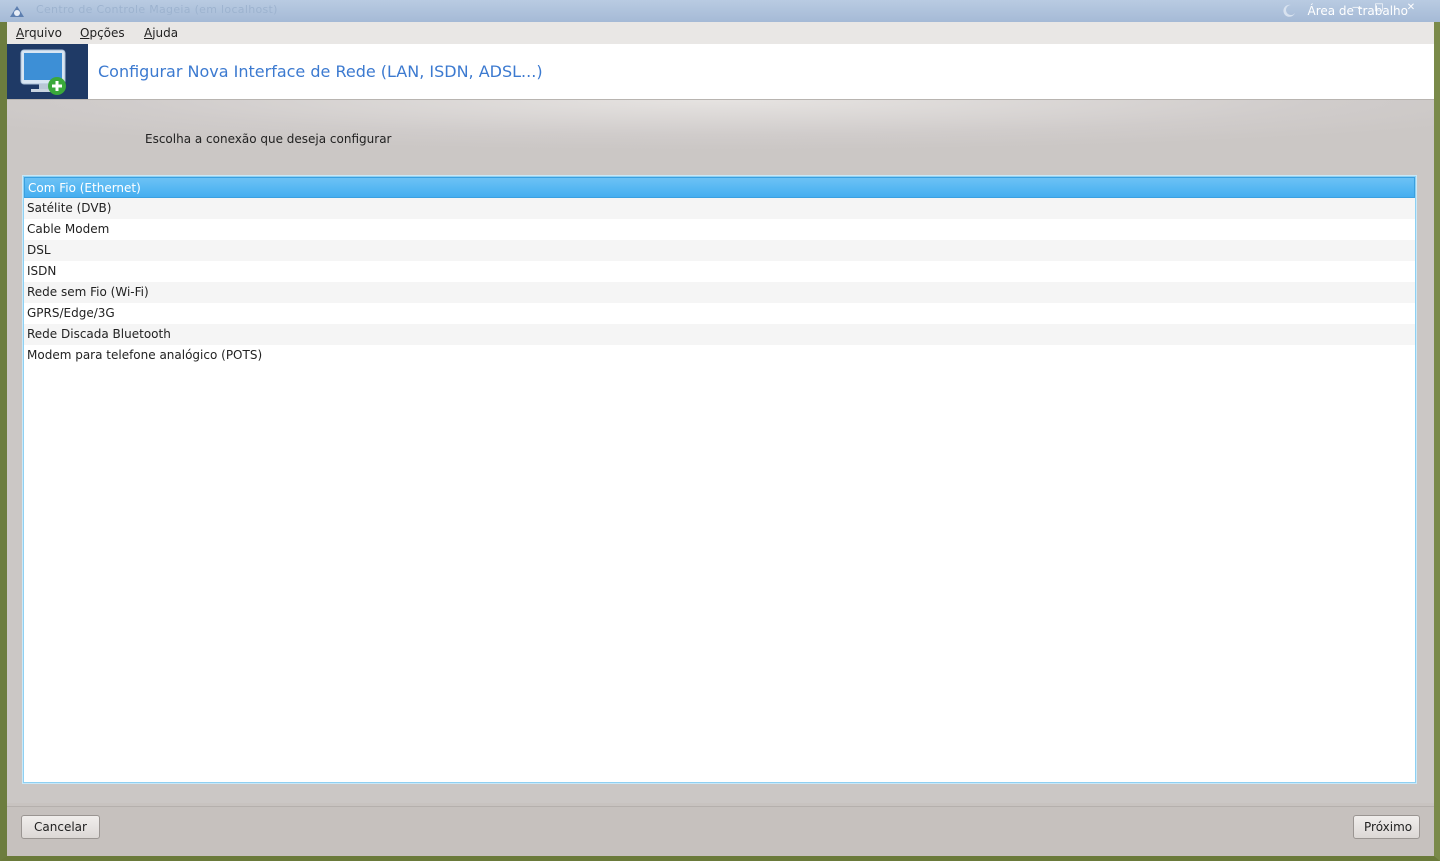  Describe the element at coordinates (148, 33) in the screenshot. I see `menu-ajuda-mnemonic: A` at that location.